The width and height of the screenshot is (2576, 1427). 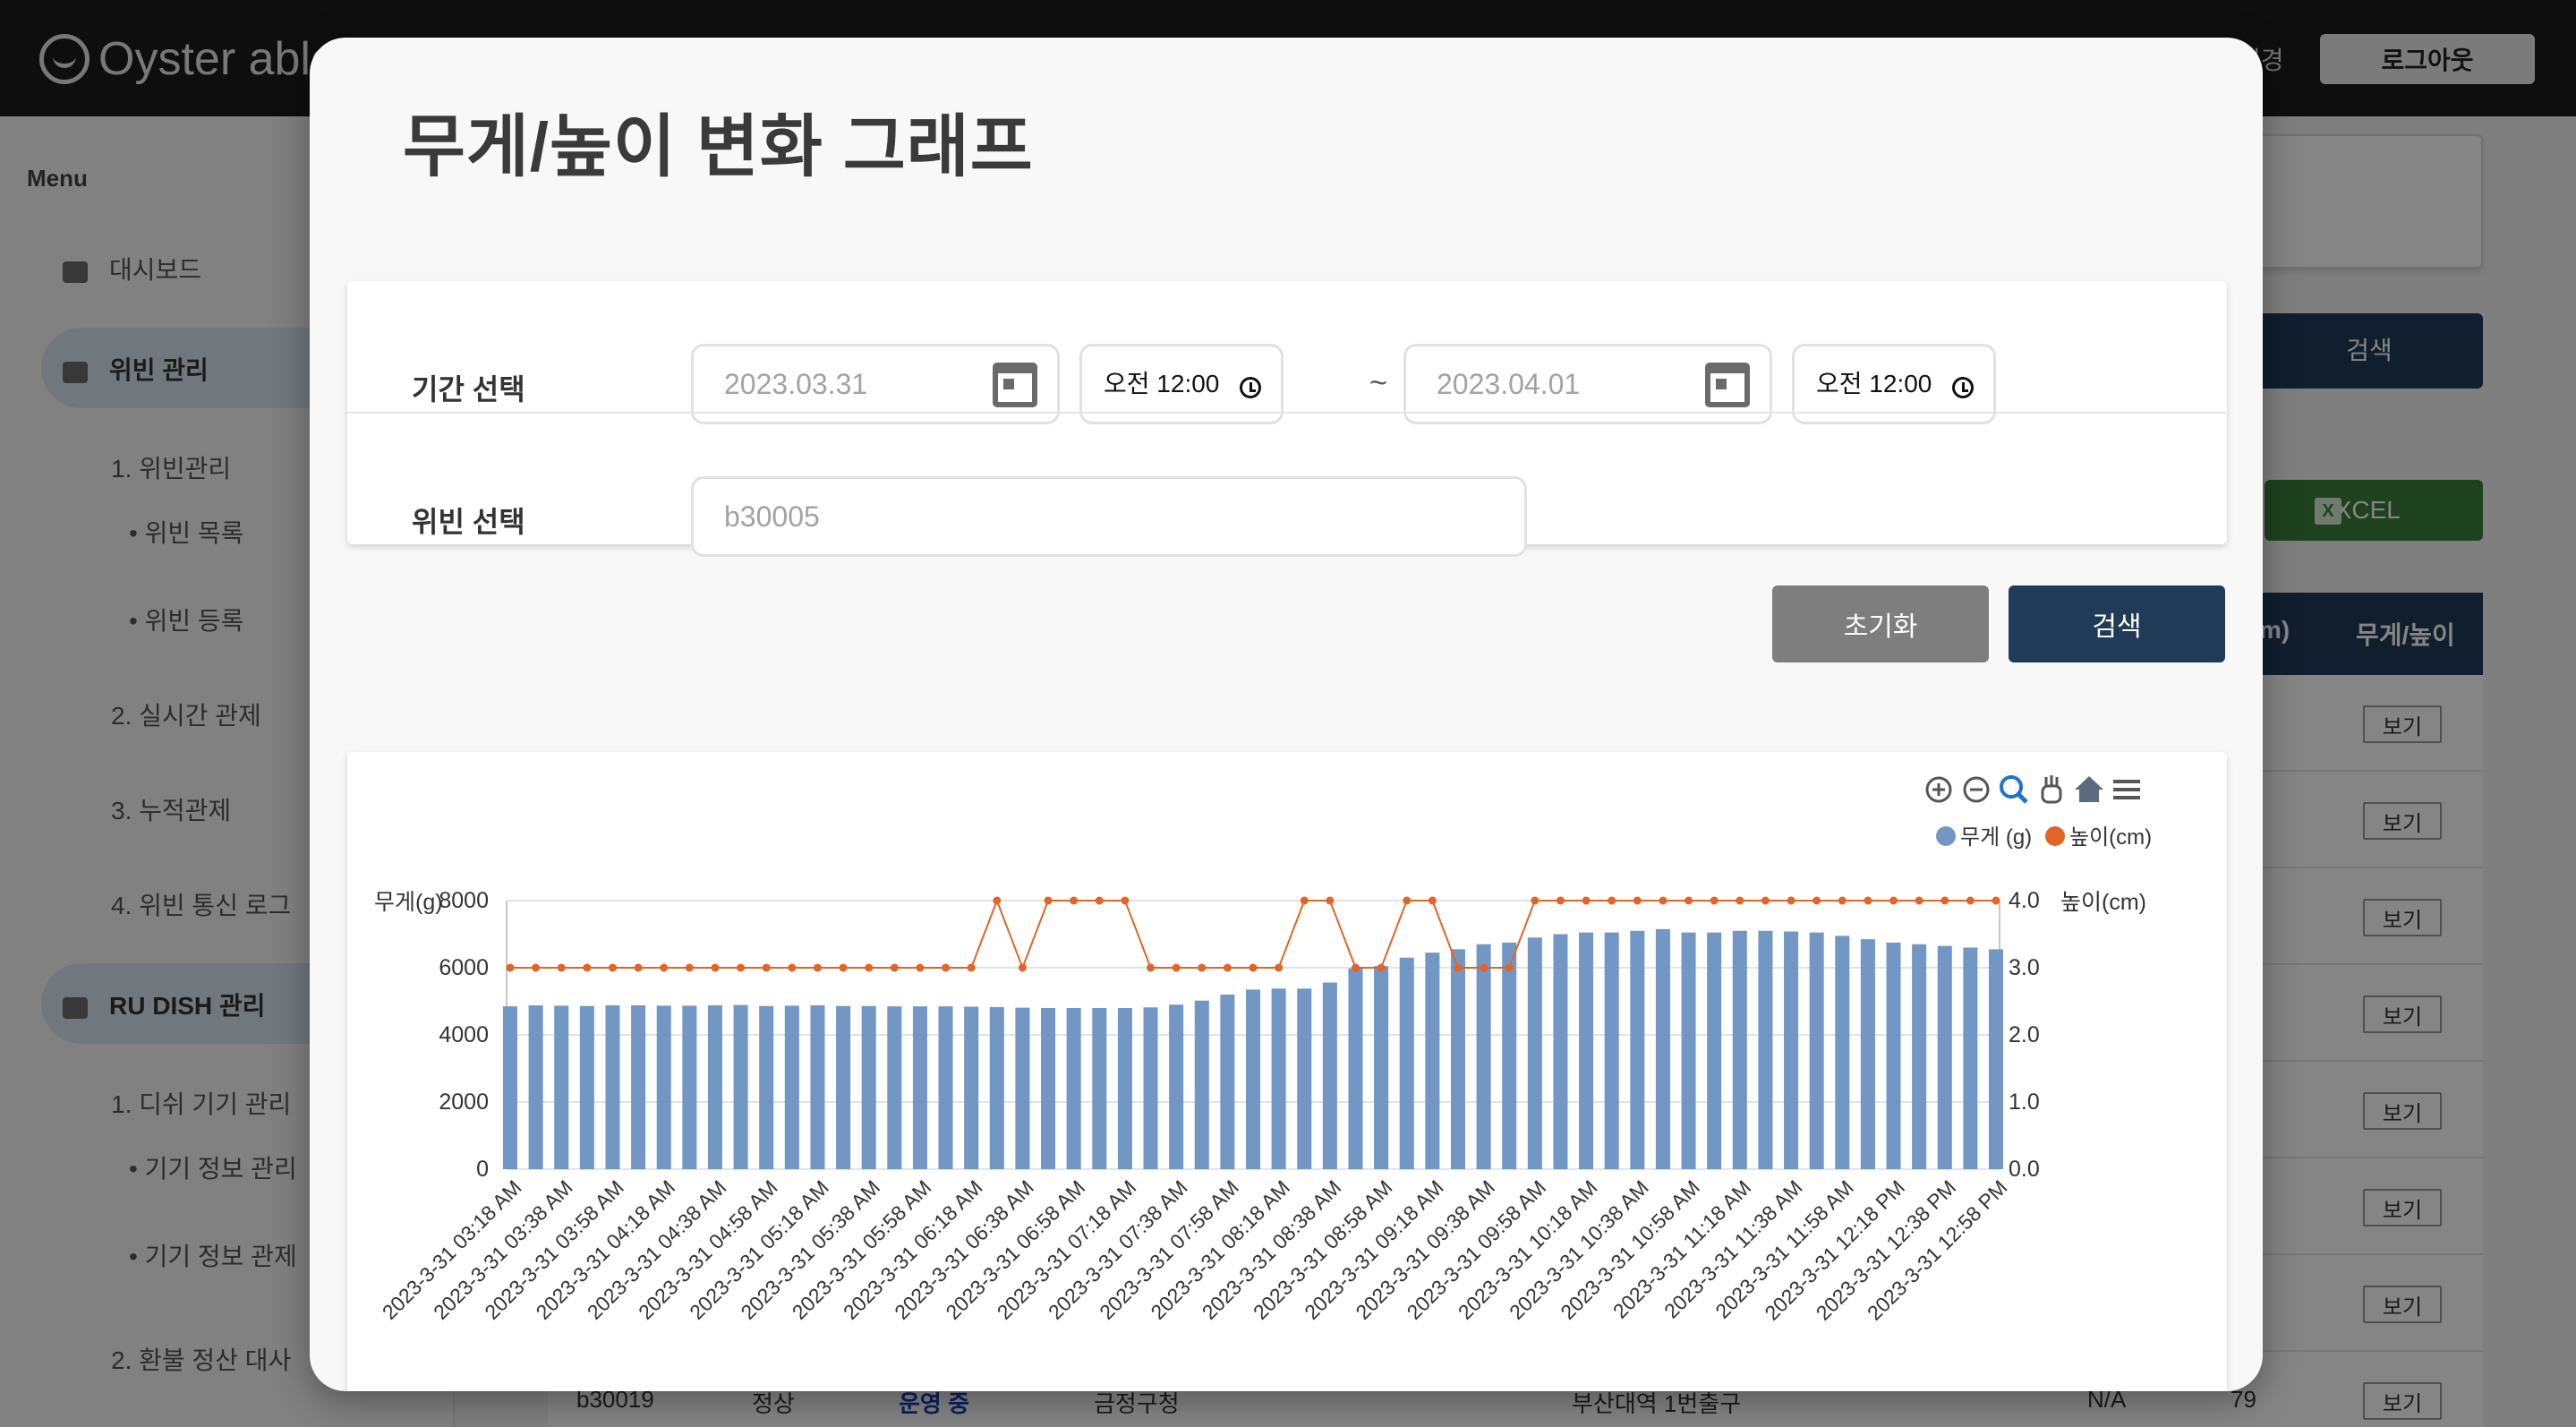 I want to click on calendar-icon, so click(x=1727, y=385).